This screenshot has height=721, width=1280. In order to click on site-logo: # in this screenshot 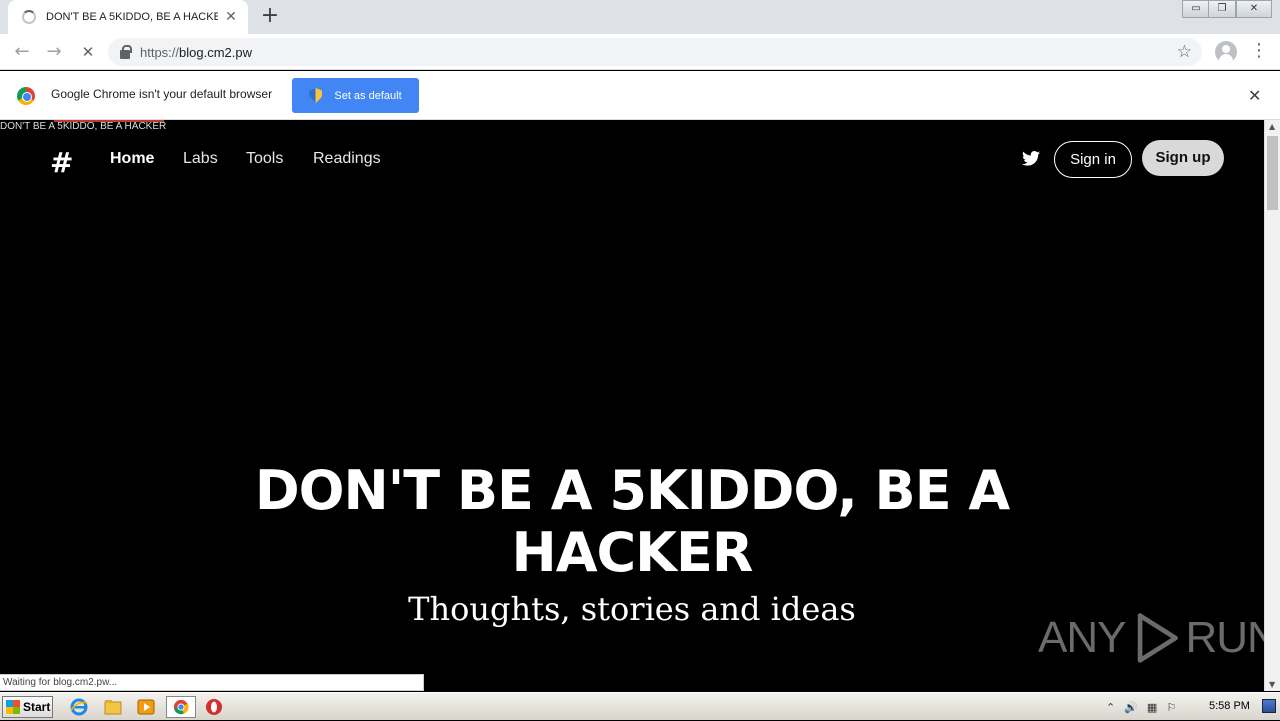, I will do `click(61, 162)`.